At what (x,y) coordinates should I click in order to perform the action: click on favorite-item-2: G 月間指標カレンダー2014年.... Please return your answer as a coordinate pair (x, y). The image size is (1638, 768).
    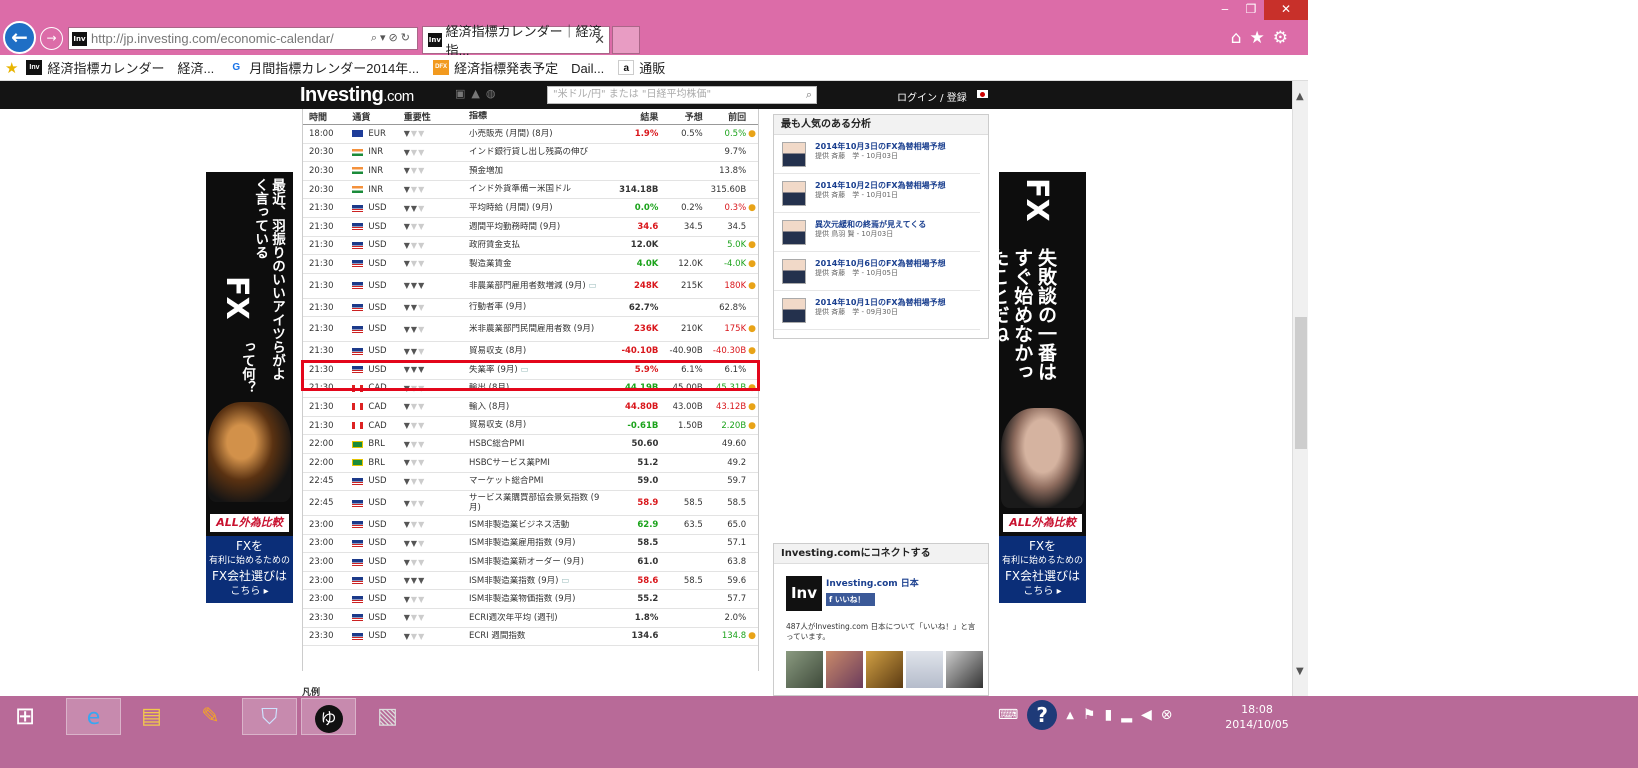
    Looking at the image, I should click on (323, 67).